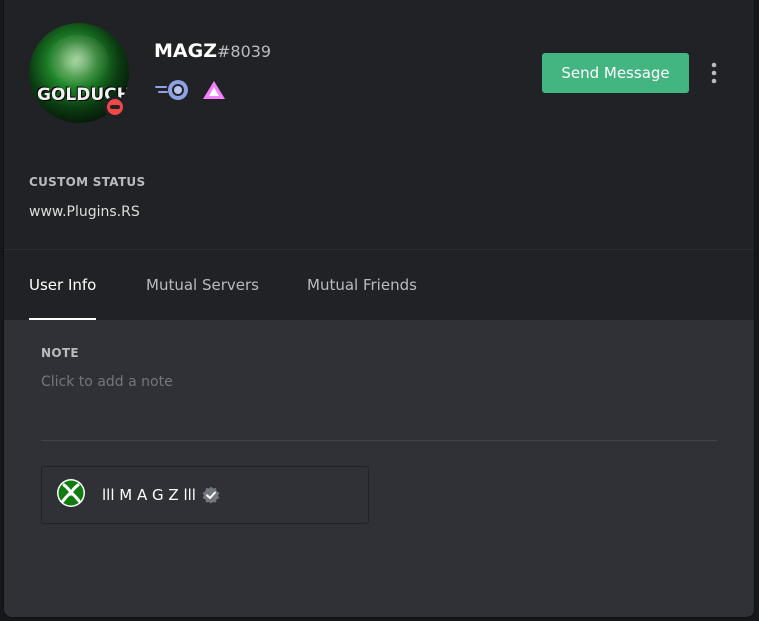 This screenshot has height=621, width=759. I want to click on section-divider, so click(379, 440).